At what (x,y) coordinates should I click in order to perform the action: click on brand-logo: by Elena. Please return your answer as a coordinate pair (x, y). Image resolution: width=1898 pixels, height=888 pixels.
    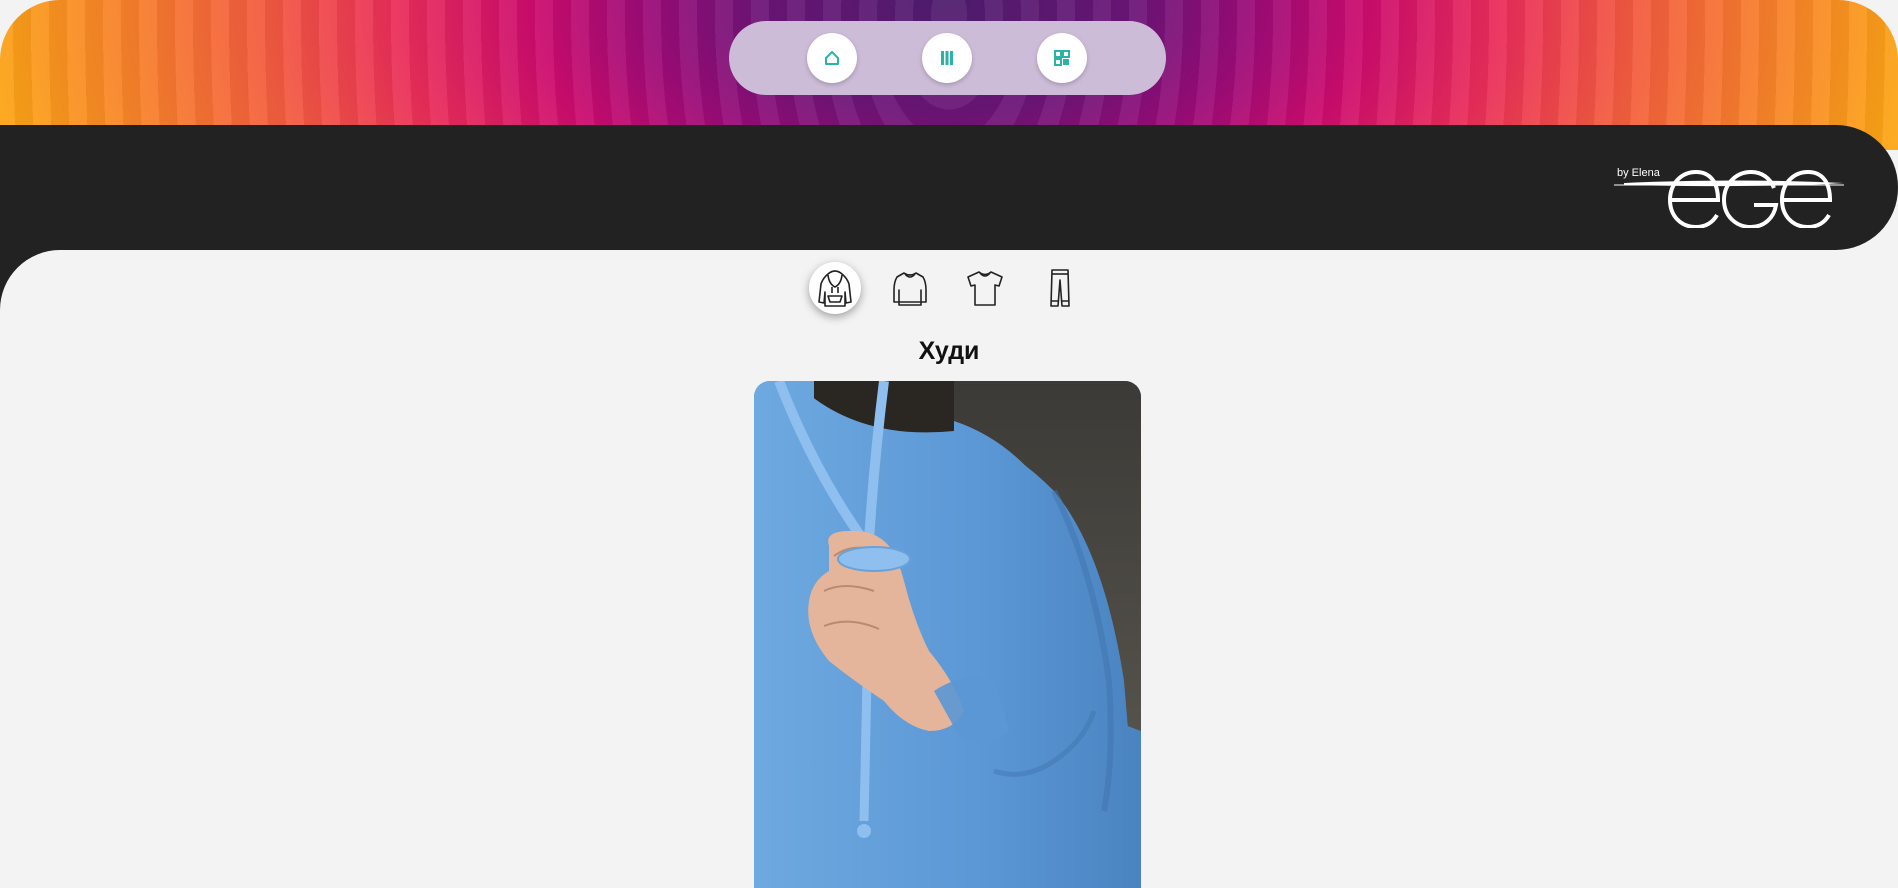
    Looking at the image, I should click on (1731, 191).